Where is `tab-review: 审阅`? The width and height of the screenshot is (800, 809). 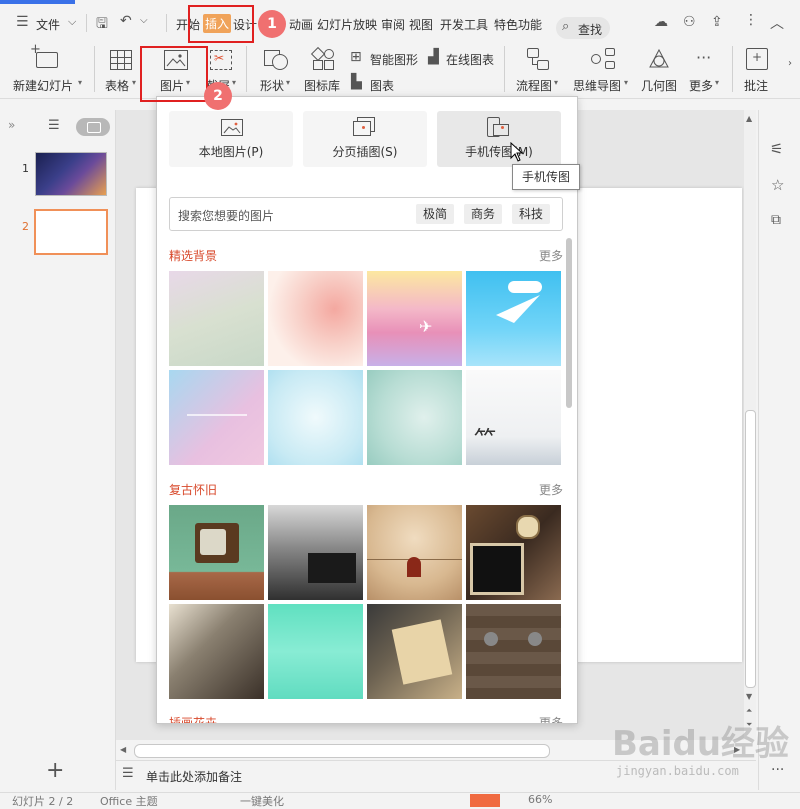
tab-review: 审阅 is located at coordinates (393, 24).